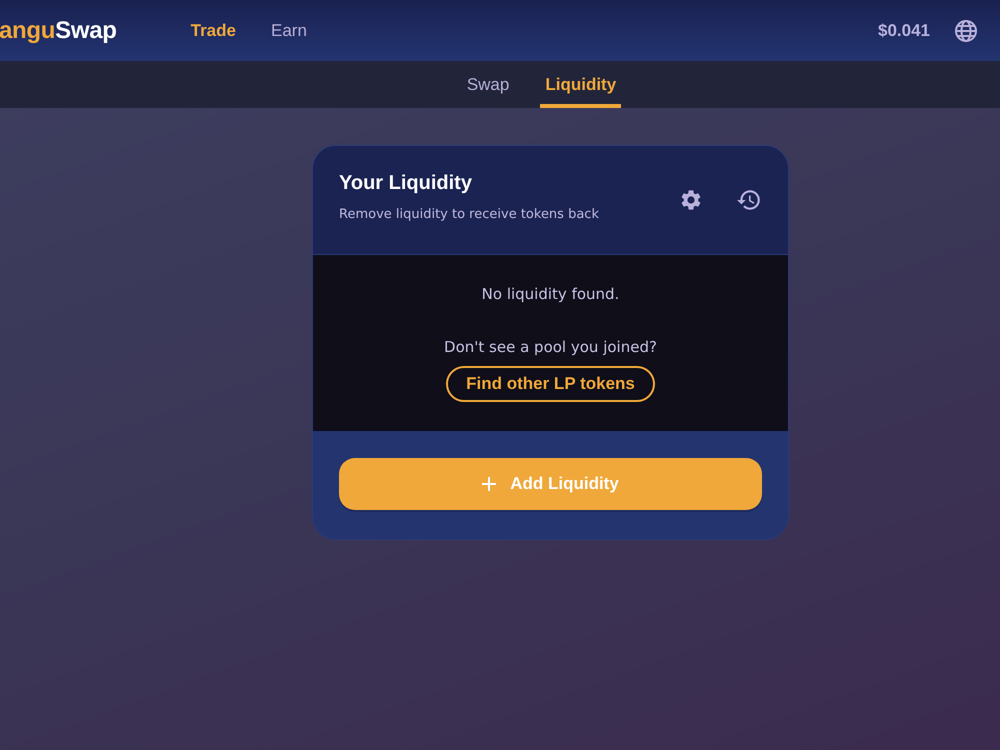  Describe the element at coordinates (488, 86) in the screenshot. I see `tab: Swap` at that location.